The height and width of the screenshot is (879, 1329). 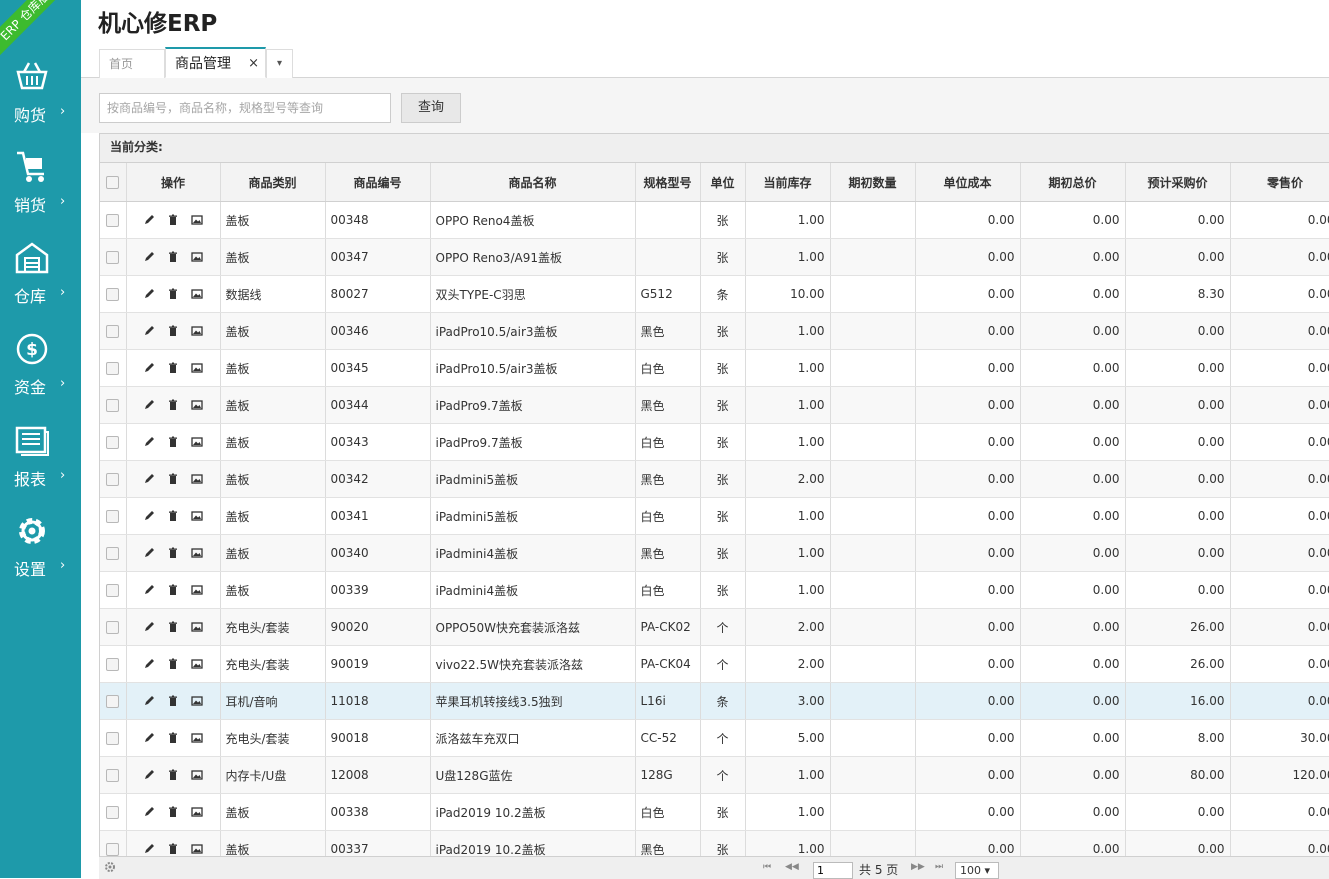 What do you see at coordinates (873, 182) in the screenshot?
I see `col-header: 期初数量` at bounding box center [873, 182].